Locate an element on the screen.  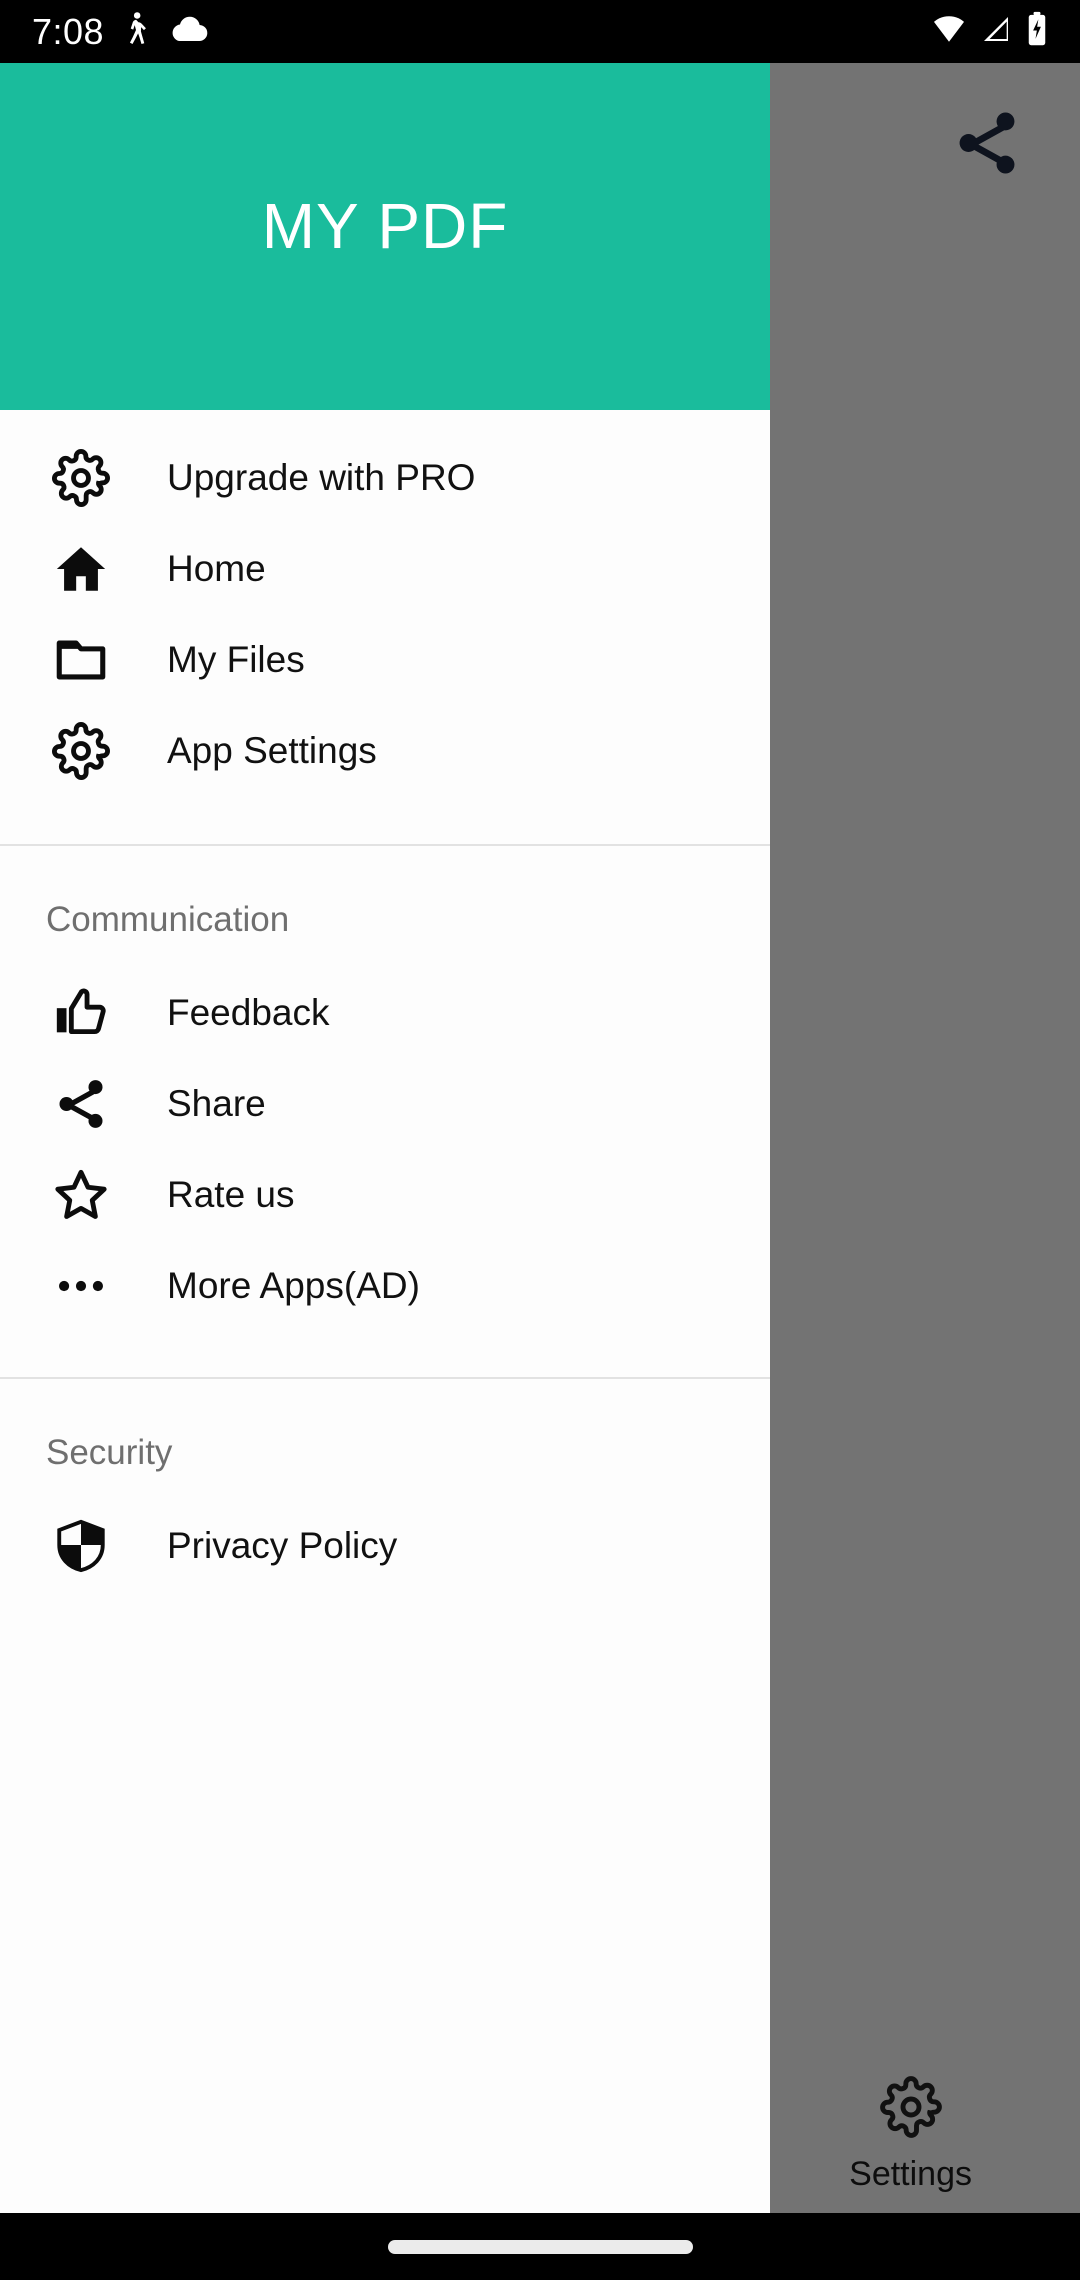
drawer-header: MY PDF is located at coordinates (385, 236).